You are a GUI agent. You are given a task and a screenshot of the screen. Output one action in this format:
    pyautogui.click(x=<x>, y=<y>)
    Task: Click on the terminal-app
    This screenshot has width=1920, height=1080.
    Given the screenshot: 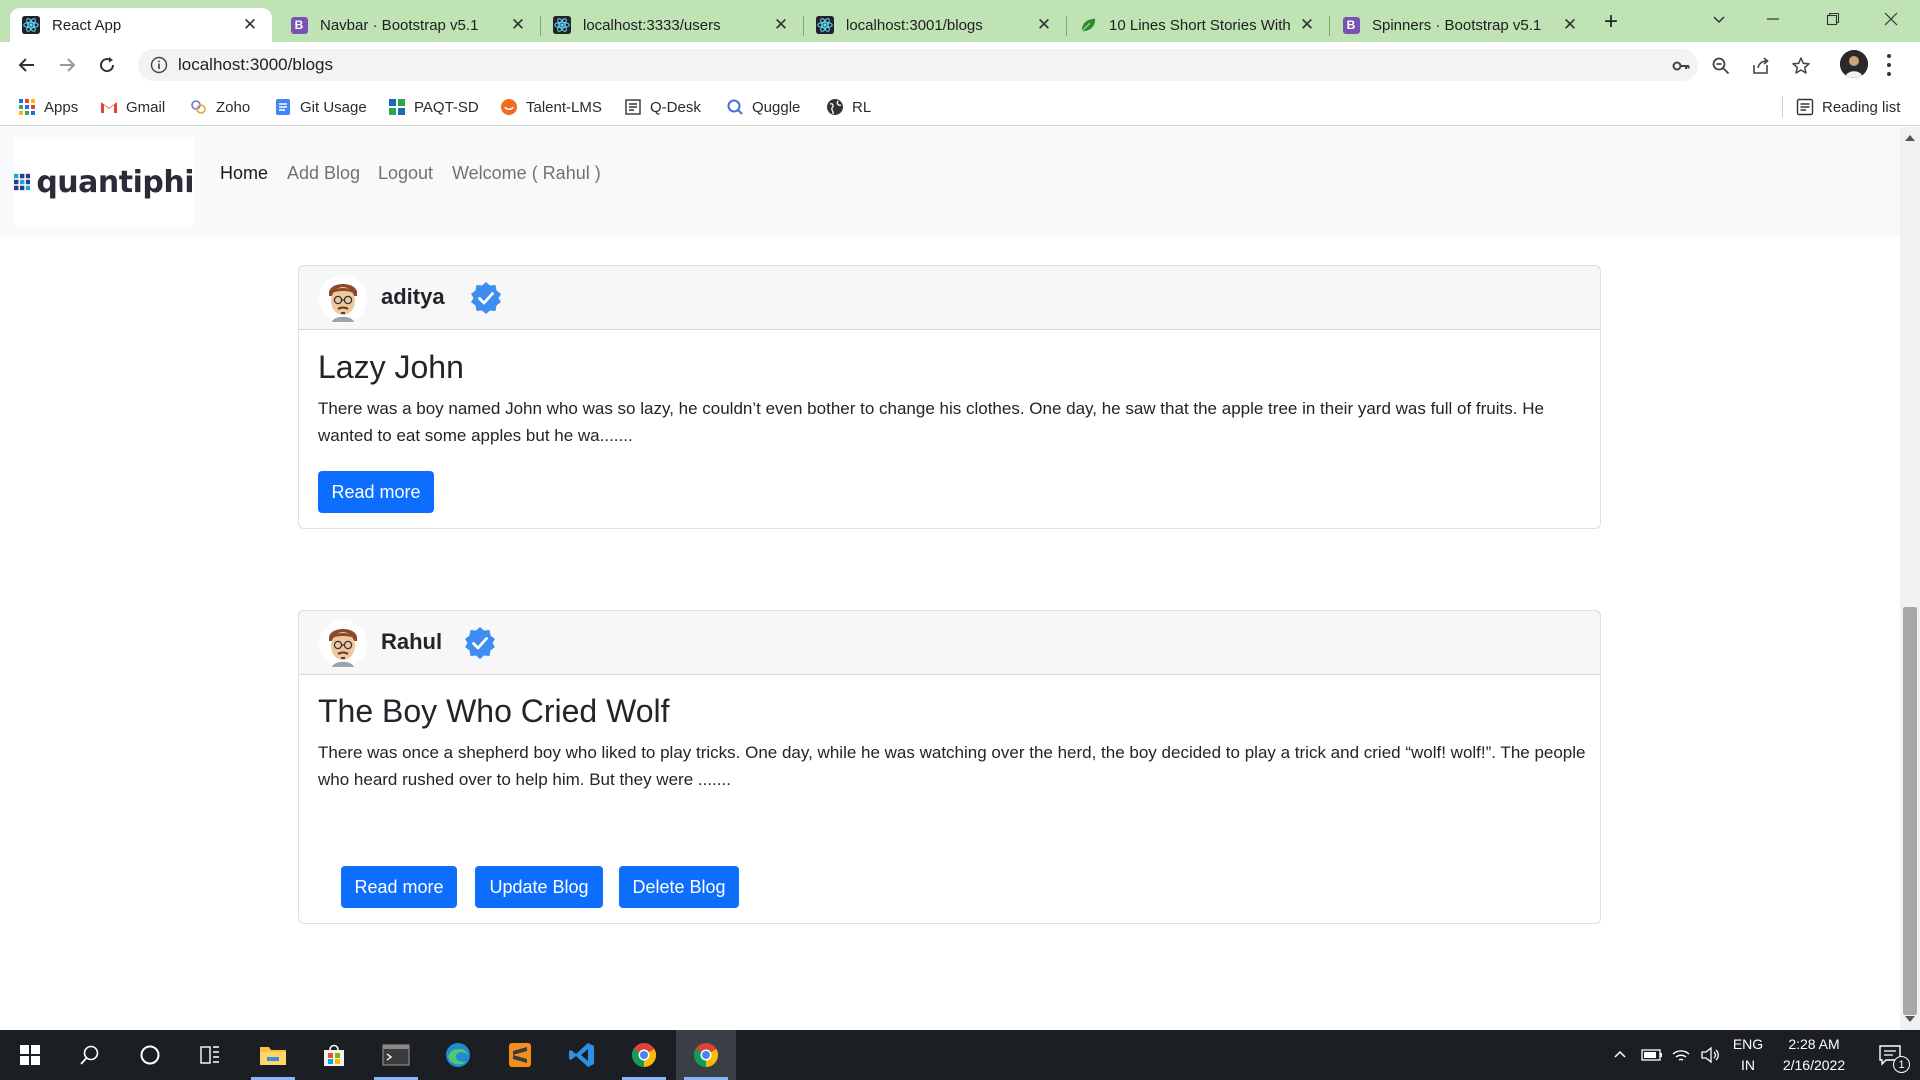 What is the action you would take?
    pyautogui.click(x=396, y=1055)
    